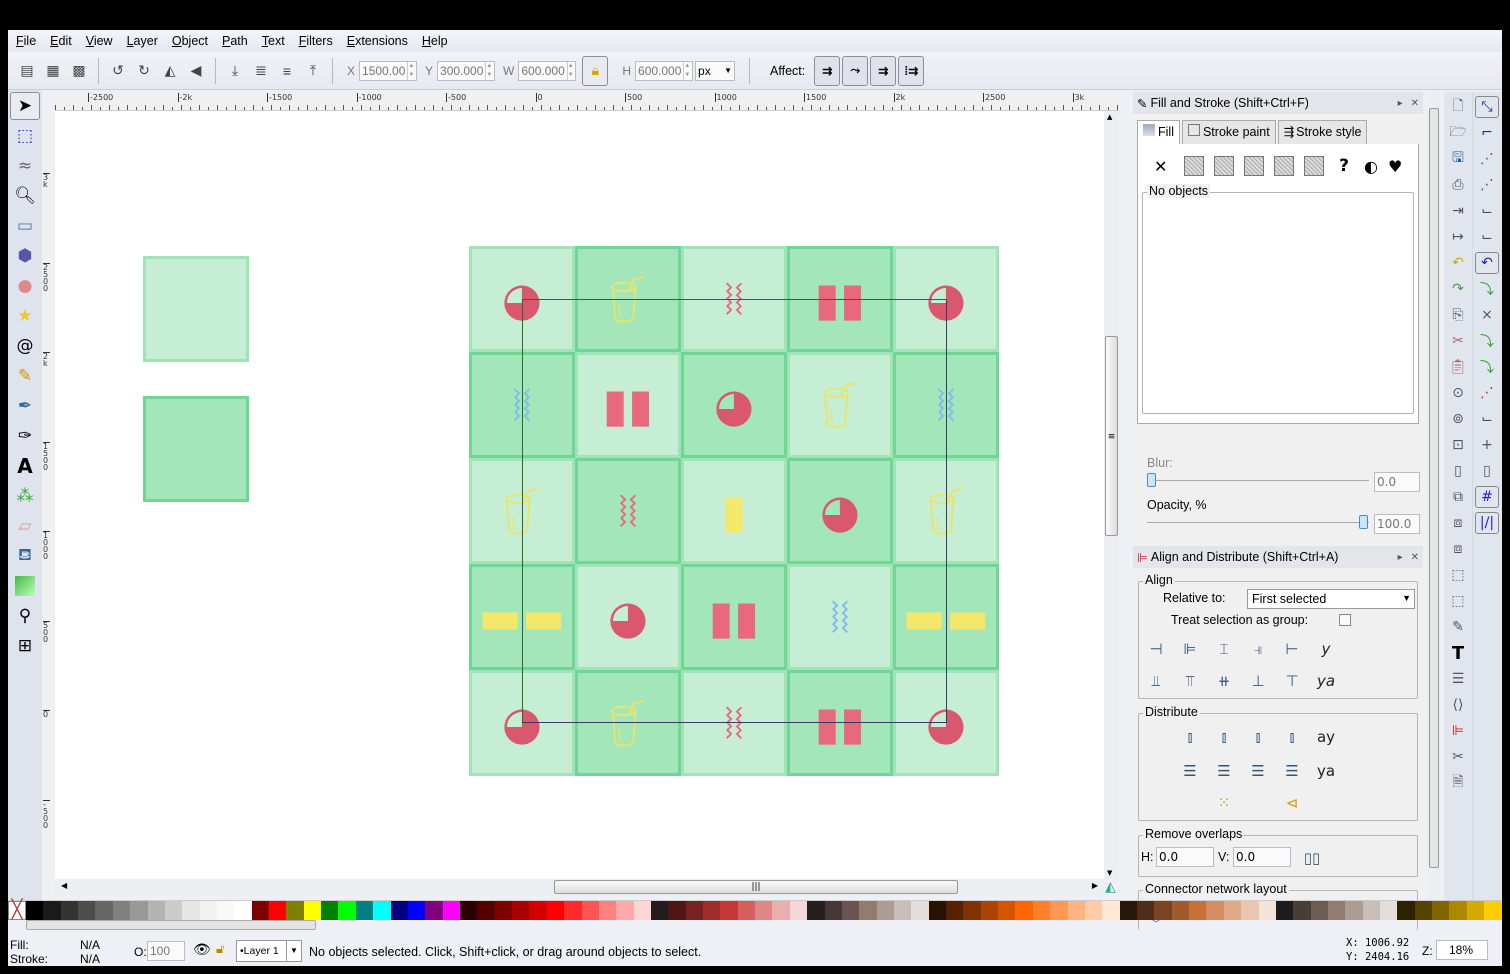  I want to click on rotate-cw-icon: ↻, so click(144, 71).